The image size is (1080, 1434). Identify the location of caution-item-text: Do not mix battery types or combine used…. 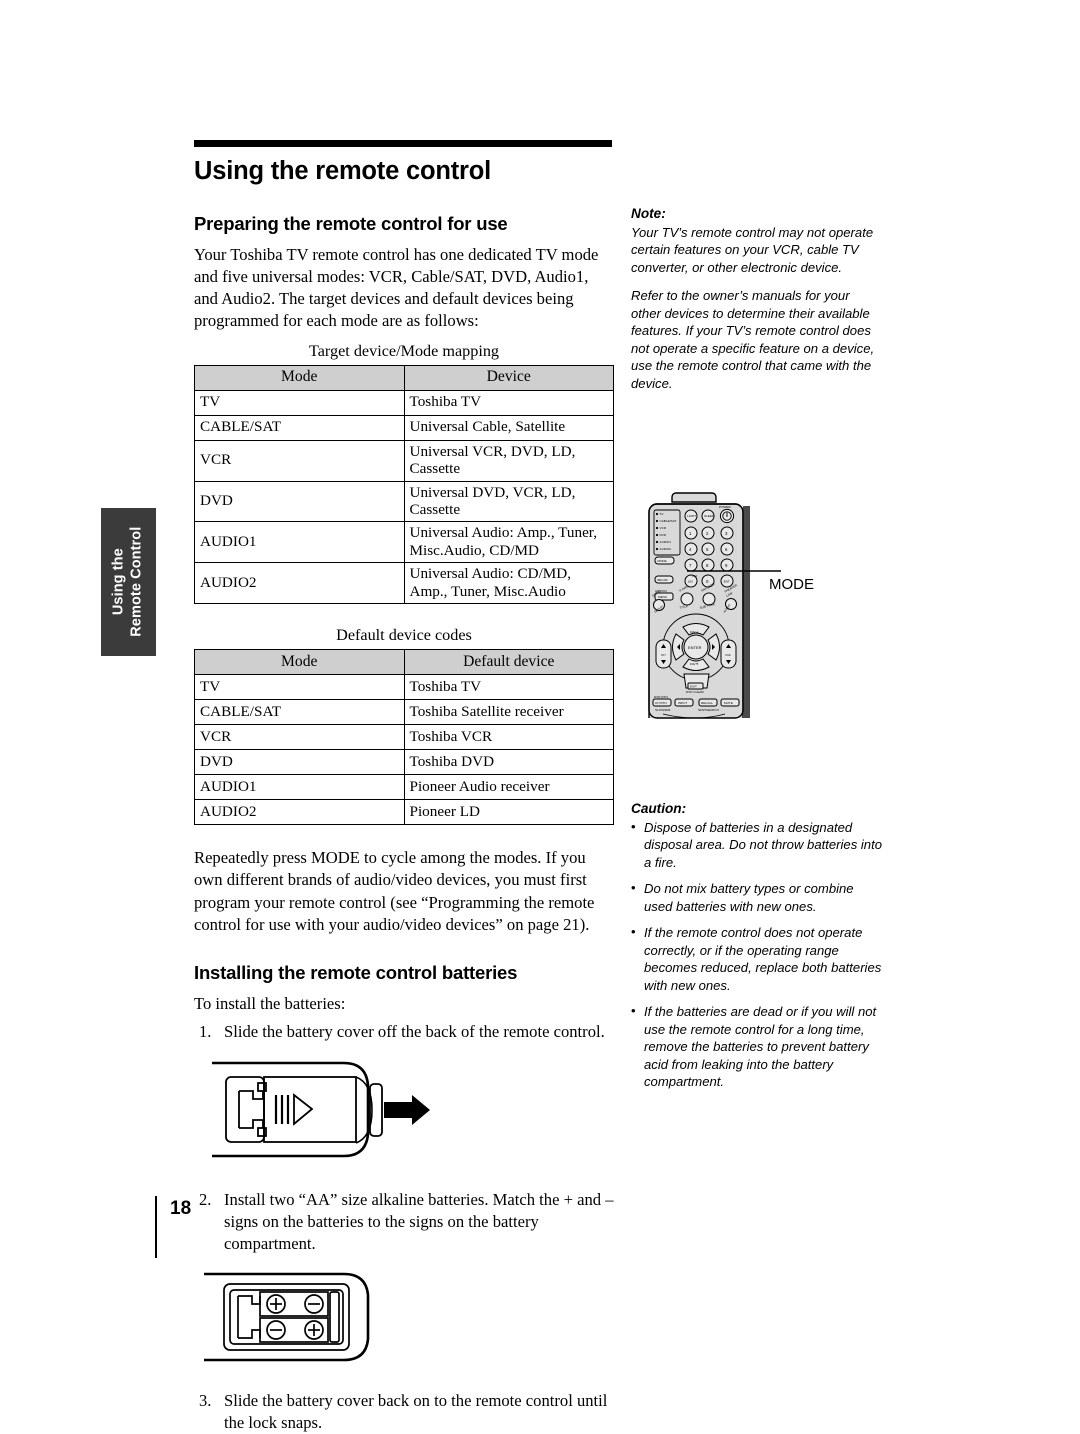
(749, 897).